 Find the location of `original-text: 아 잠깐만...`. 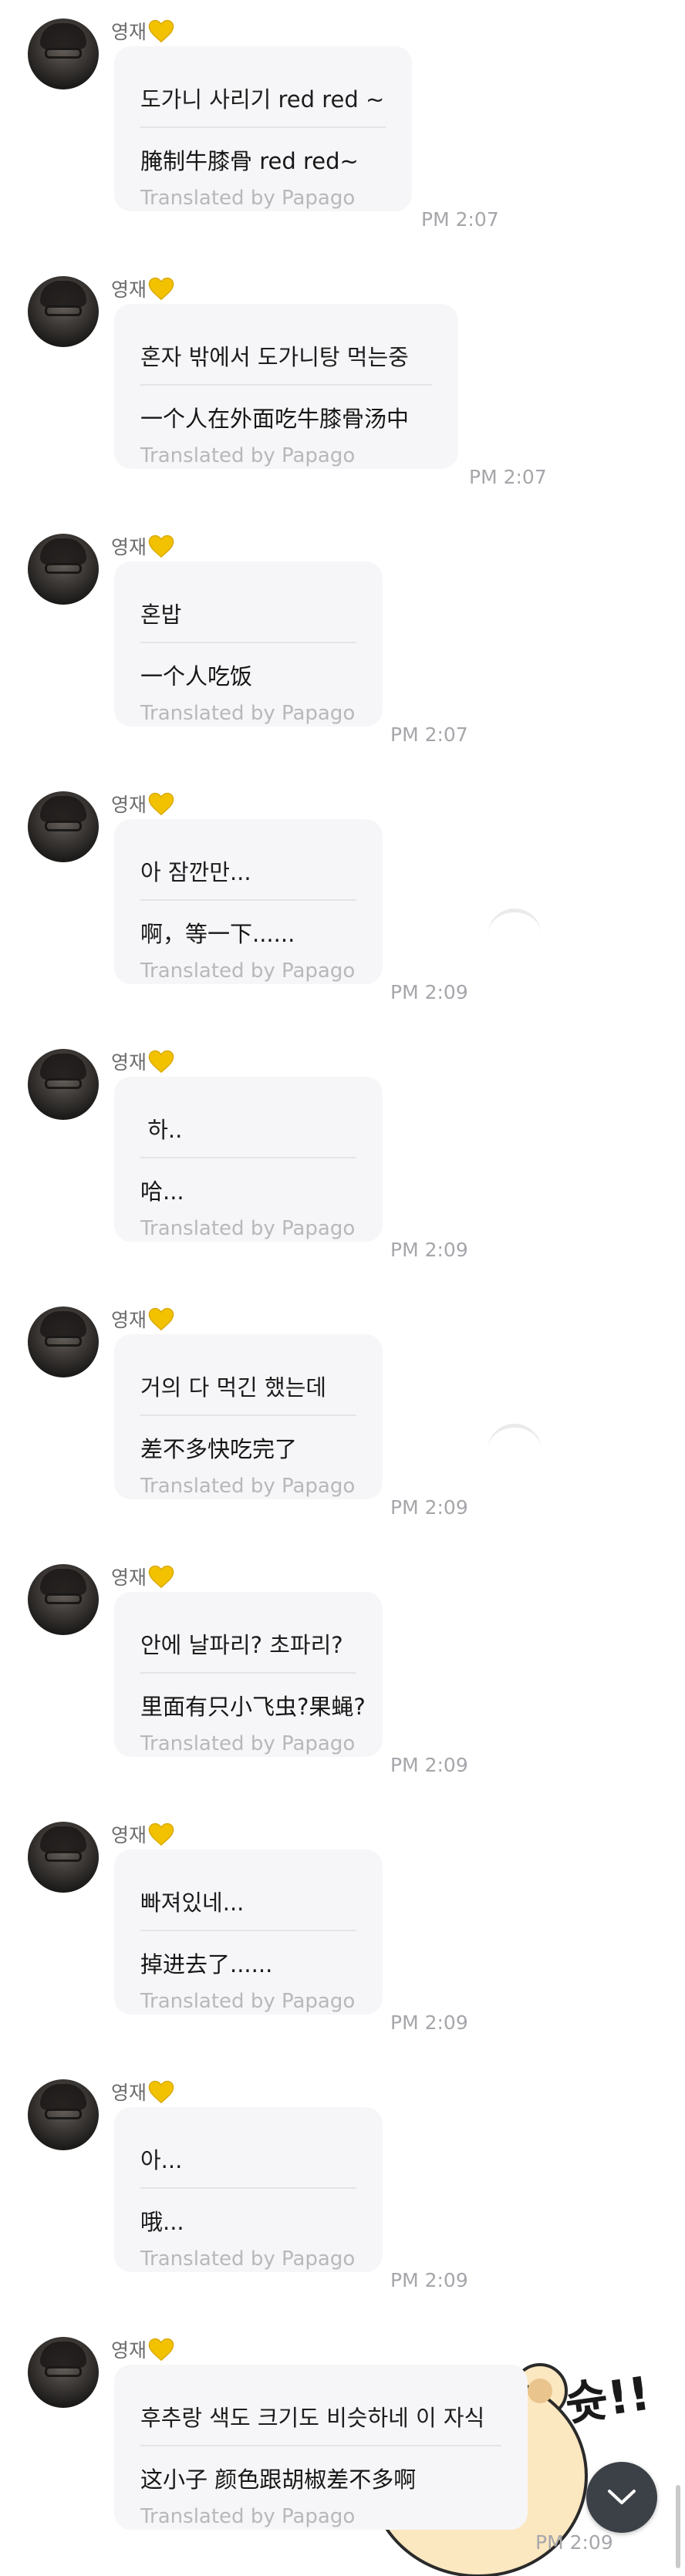

original-text: 아 잠깐만... is located at coordinates (195, 872).